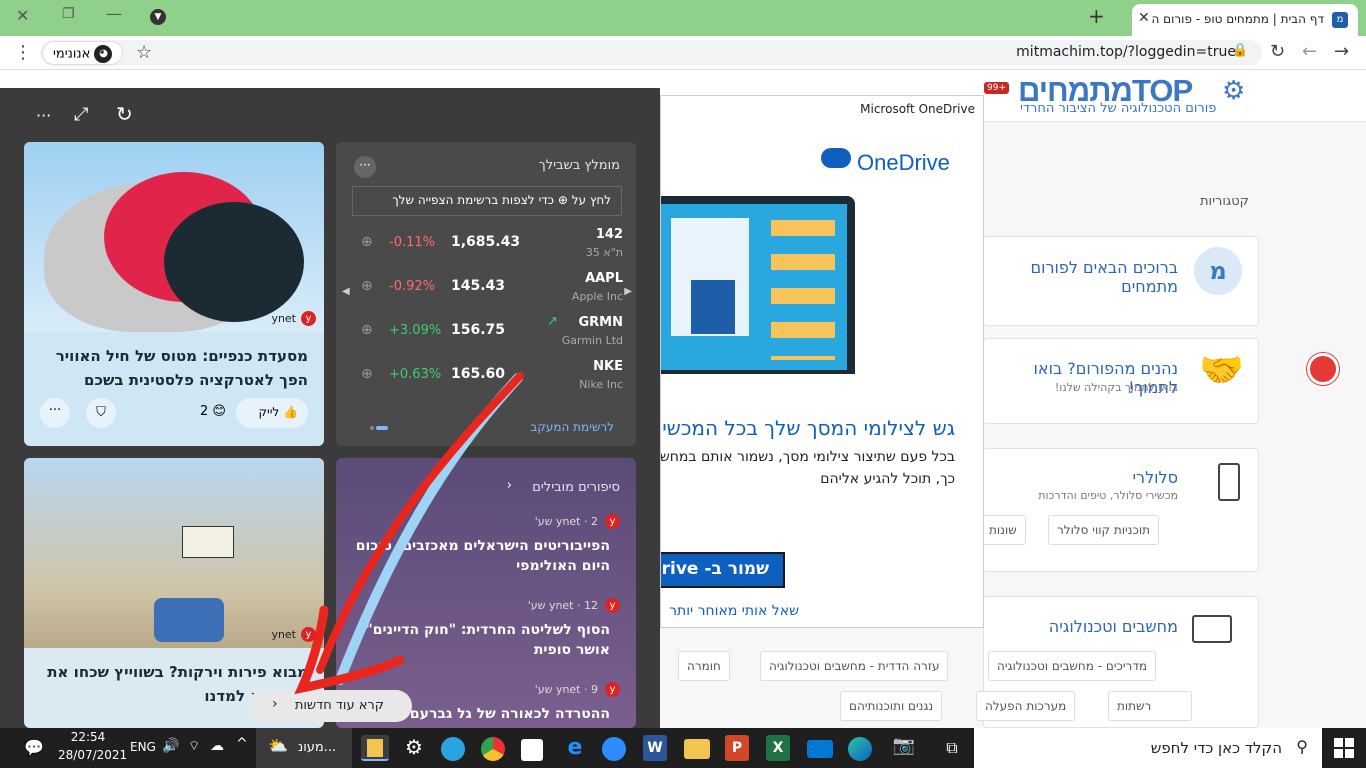 Image resolution: width=1366 pixels, height=768 pixels. Describe the element at coordinates (628, 291) in the screenshot. I see `next-arrow-icon: ▶` at that location.